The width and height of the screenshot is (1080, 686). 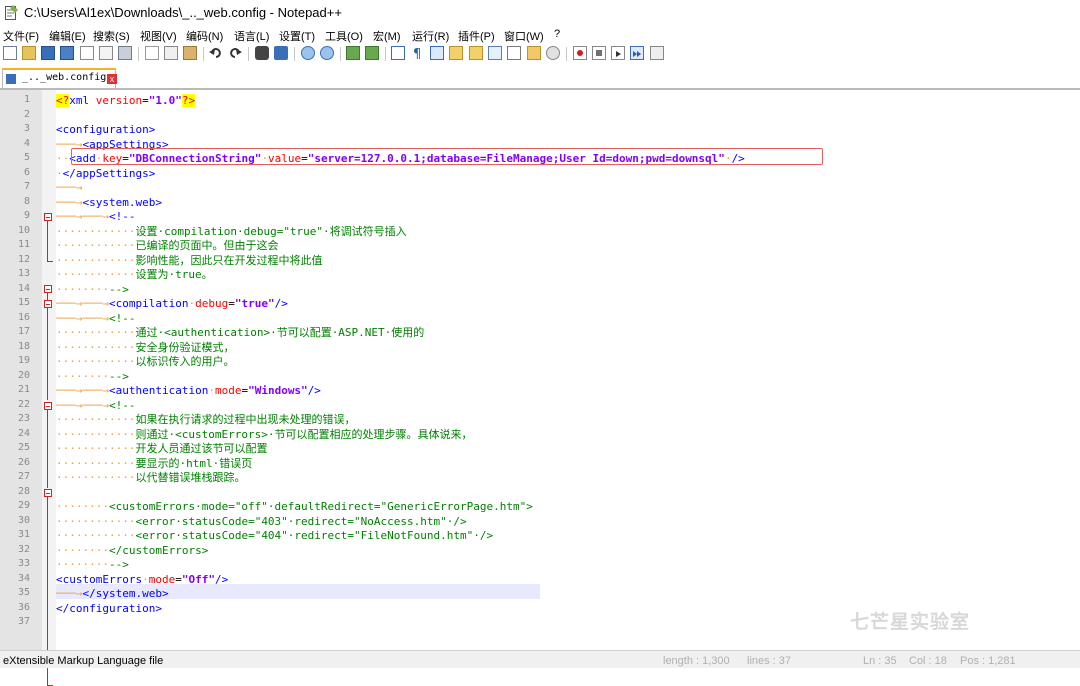 I want to click on line-number: 23, so click(x=15, y=418).